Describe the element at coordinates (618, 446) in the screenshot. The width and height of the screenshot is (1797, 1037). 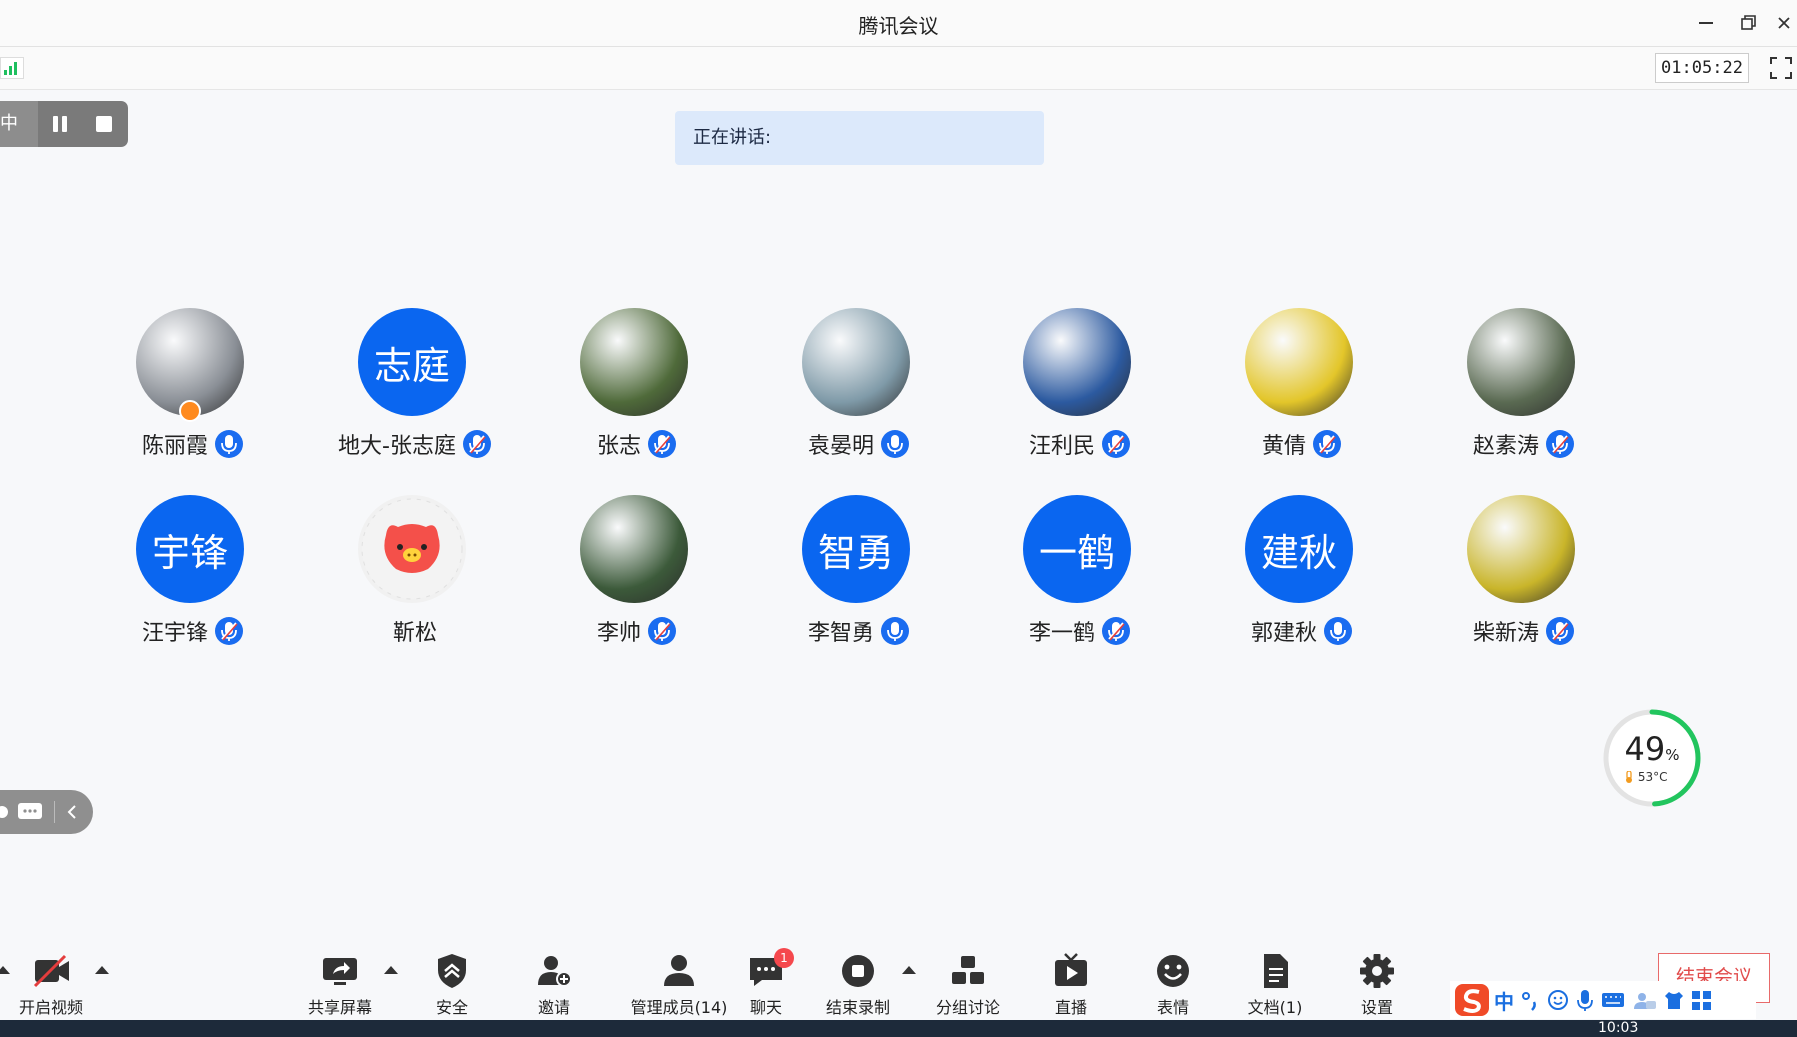
I see `participant-name: 张志` at that location.